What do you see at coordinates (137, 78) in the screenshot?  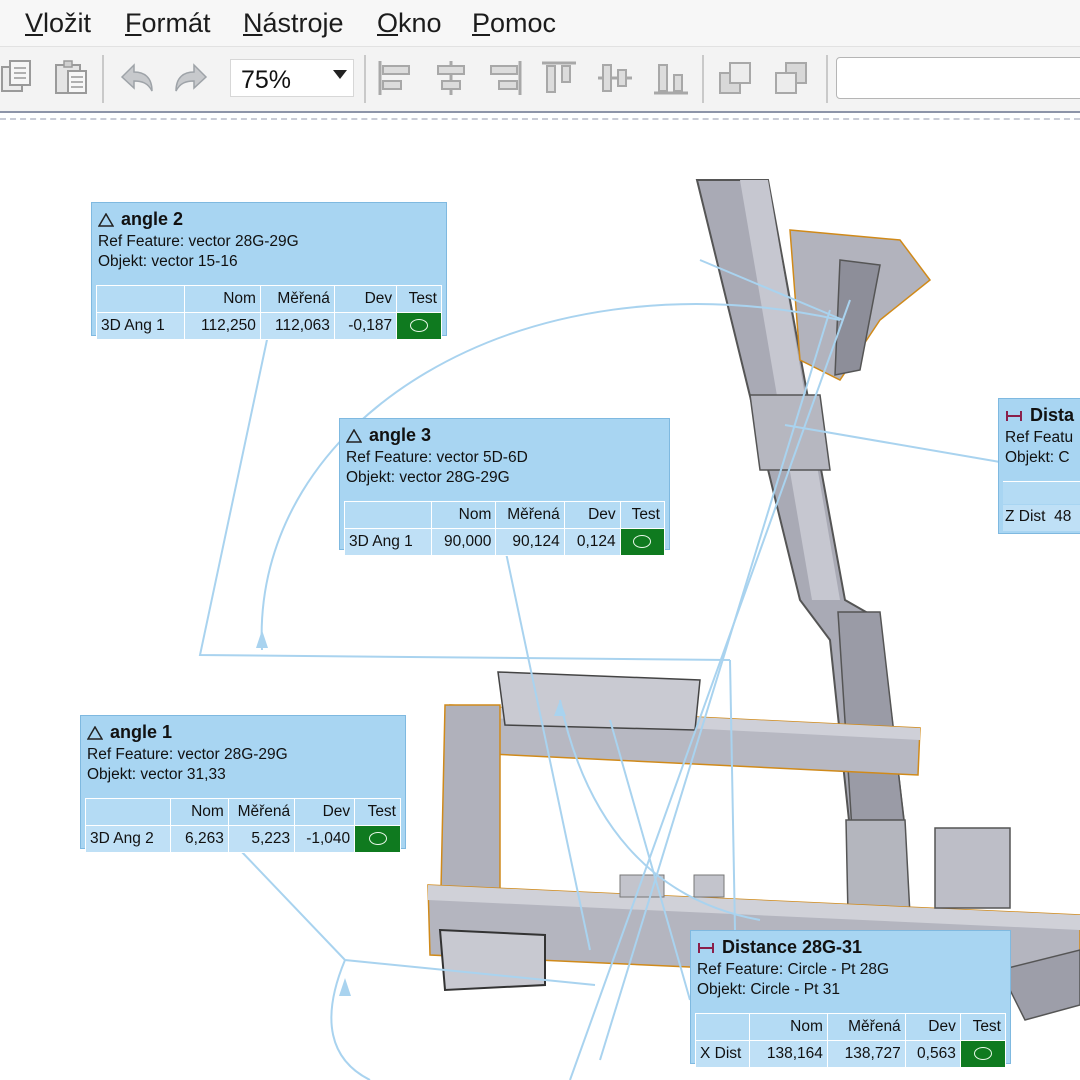 I see `undo-icon` at bounding box center [137, 78].